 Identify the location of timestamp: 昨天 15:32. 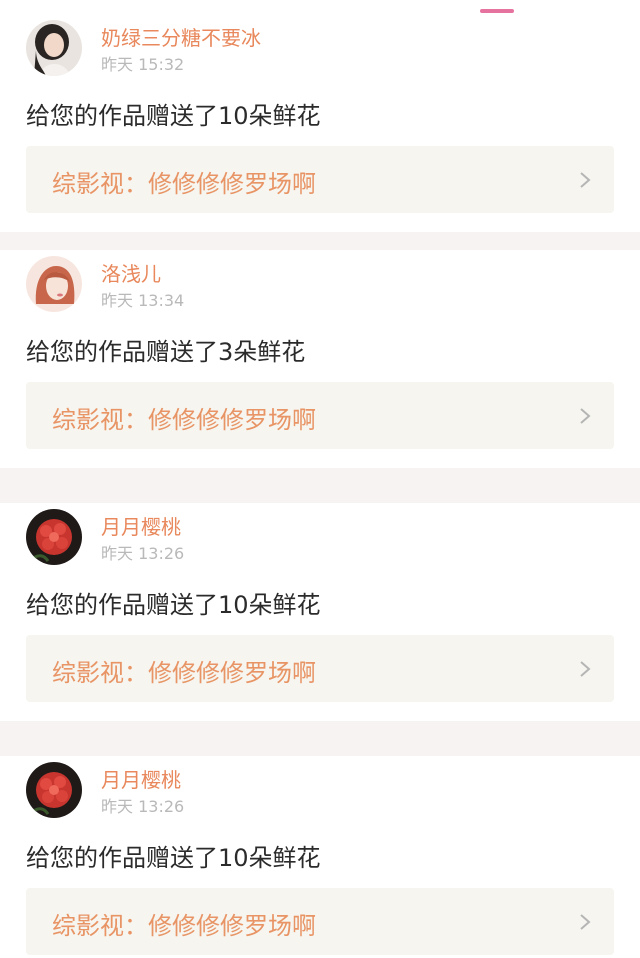
(143, 64).